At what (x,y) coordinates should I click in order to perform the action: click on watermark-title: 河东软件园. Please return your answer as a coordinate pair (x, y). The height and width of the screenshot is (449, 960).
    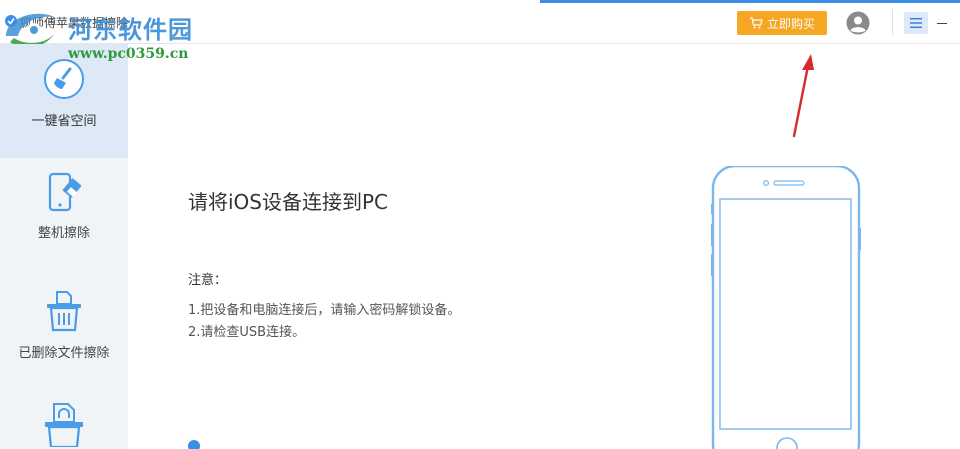
    Looking at the image, I should click on (130, 29).